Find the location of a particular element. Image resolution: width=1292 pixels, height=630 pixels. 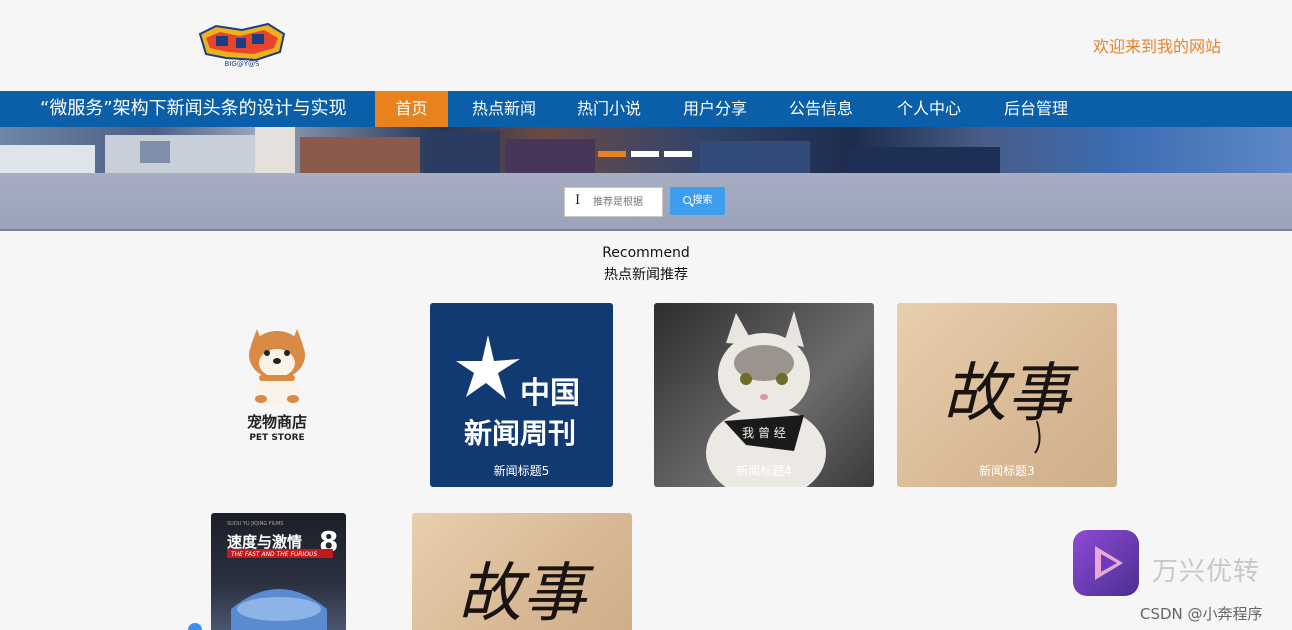

nav-item-hot-news: 热点新闻 is located at coordinates (504, 109).